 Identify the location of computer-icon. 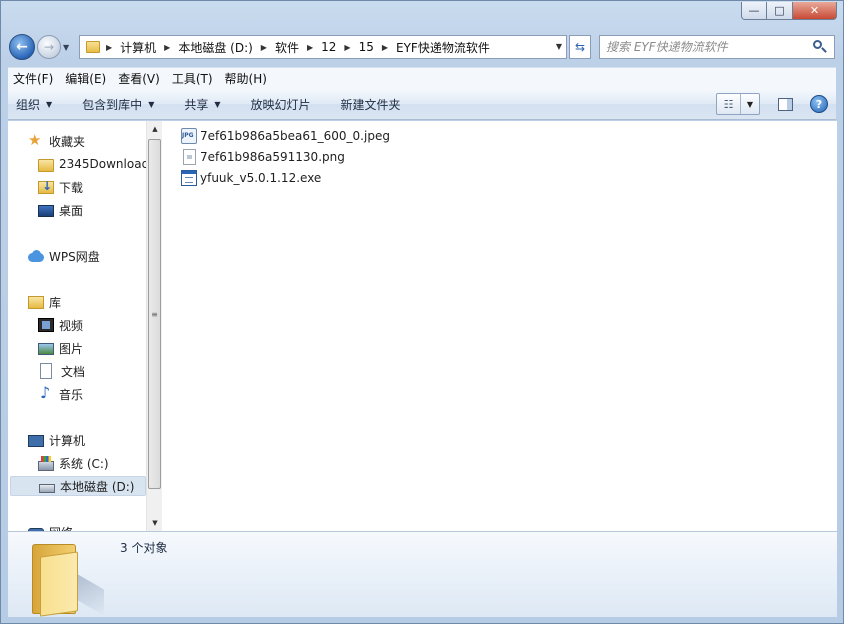
(36, 440).